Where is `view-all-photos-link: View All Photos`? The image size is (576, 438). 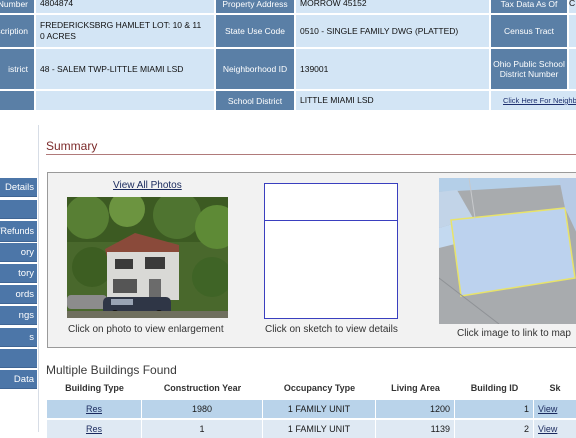
view-all-photos-link: View All Photos is located at coordinates (147, 185).